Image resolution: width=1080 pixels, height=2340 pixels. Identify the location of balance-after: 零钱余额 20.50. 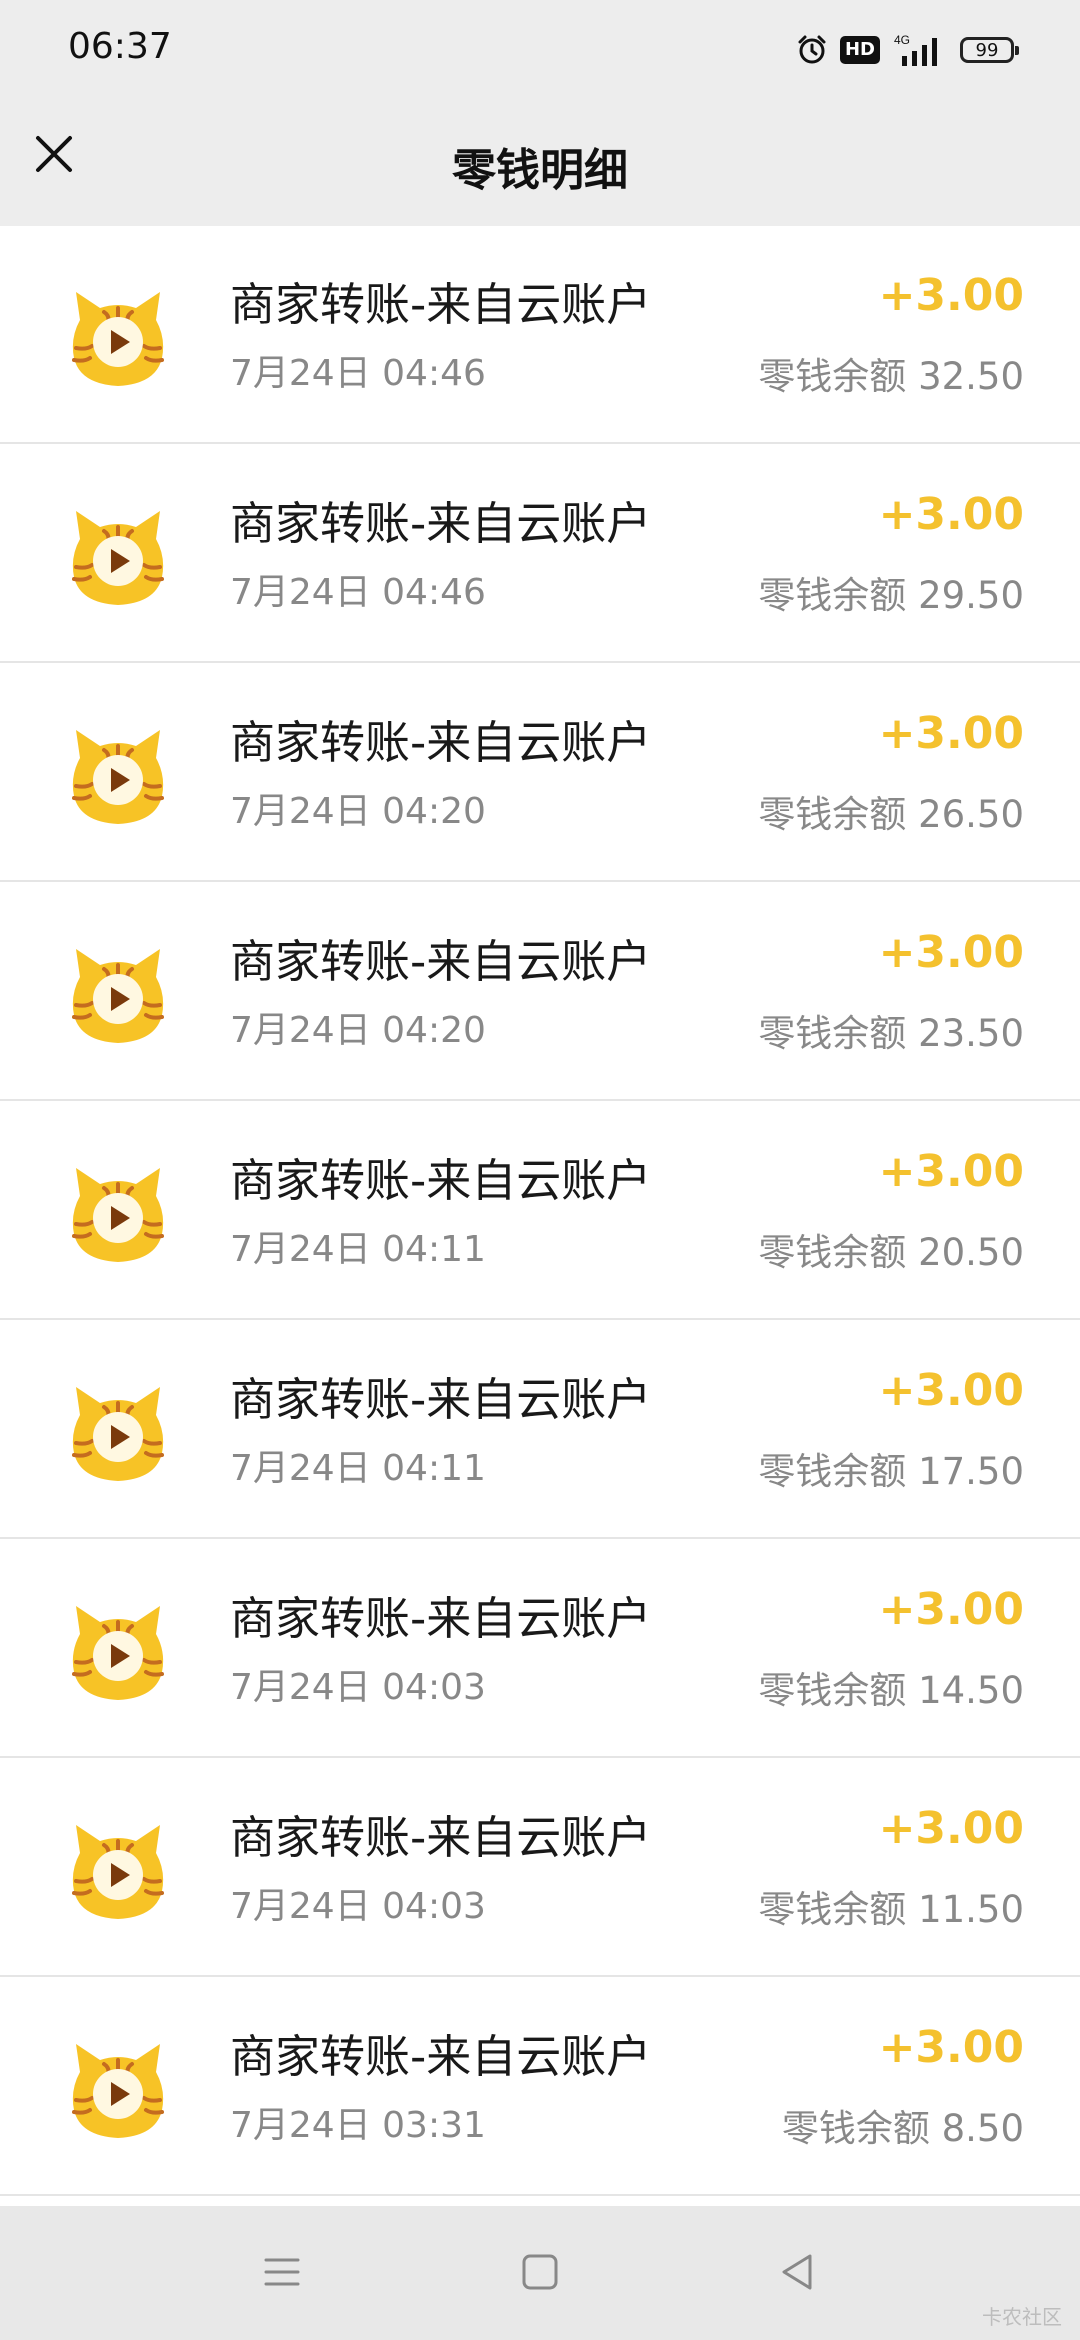
(891, 1252).